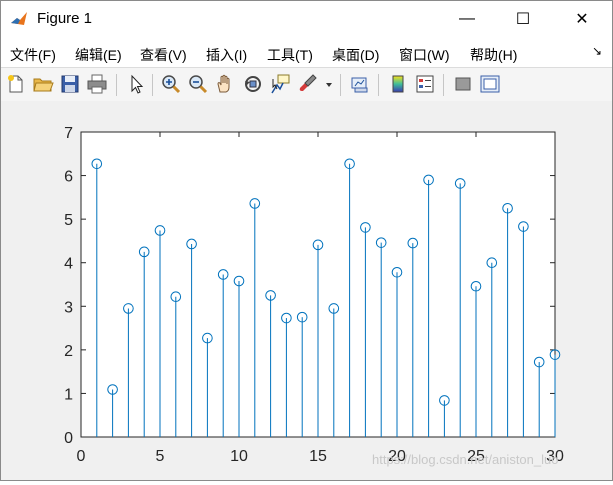  Describe the element at coordinates (68, 438) in the screenshot. I see `y-tick-label: 0` at that location.